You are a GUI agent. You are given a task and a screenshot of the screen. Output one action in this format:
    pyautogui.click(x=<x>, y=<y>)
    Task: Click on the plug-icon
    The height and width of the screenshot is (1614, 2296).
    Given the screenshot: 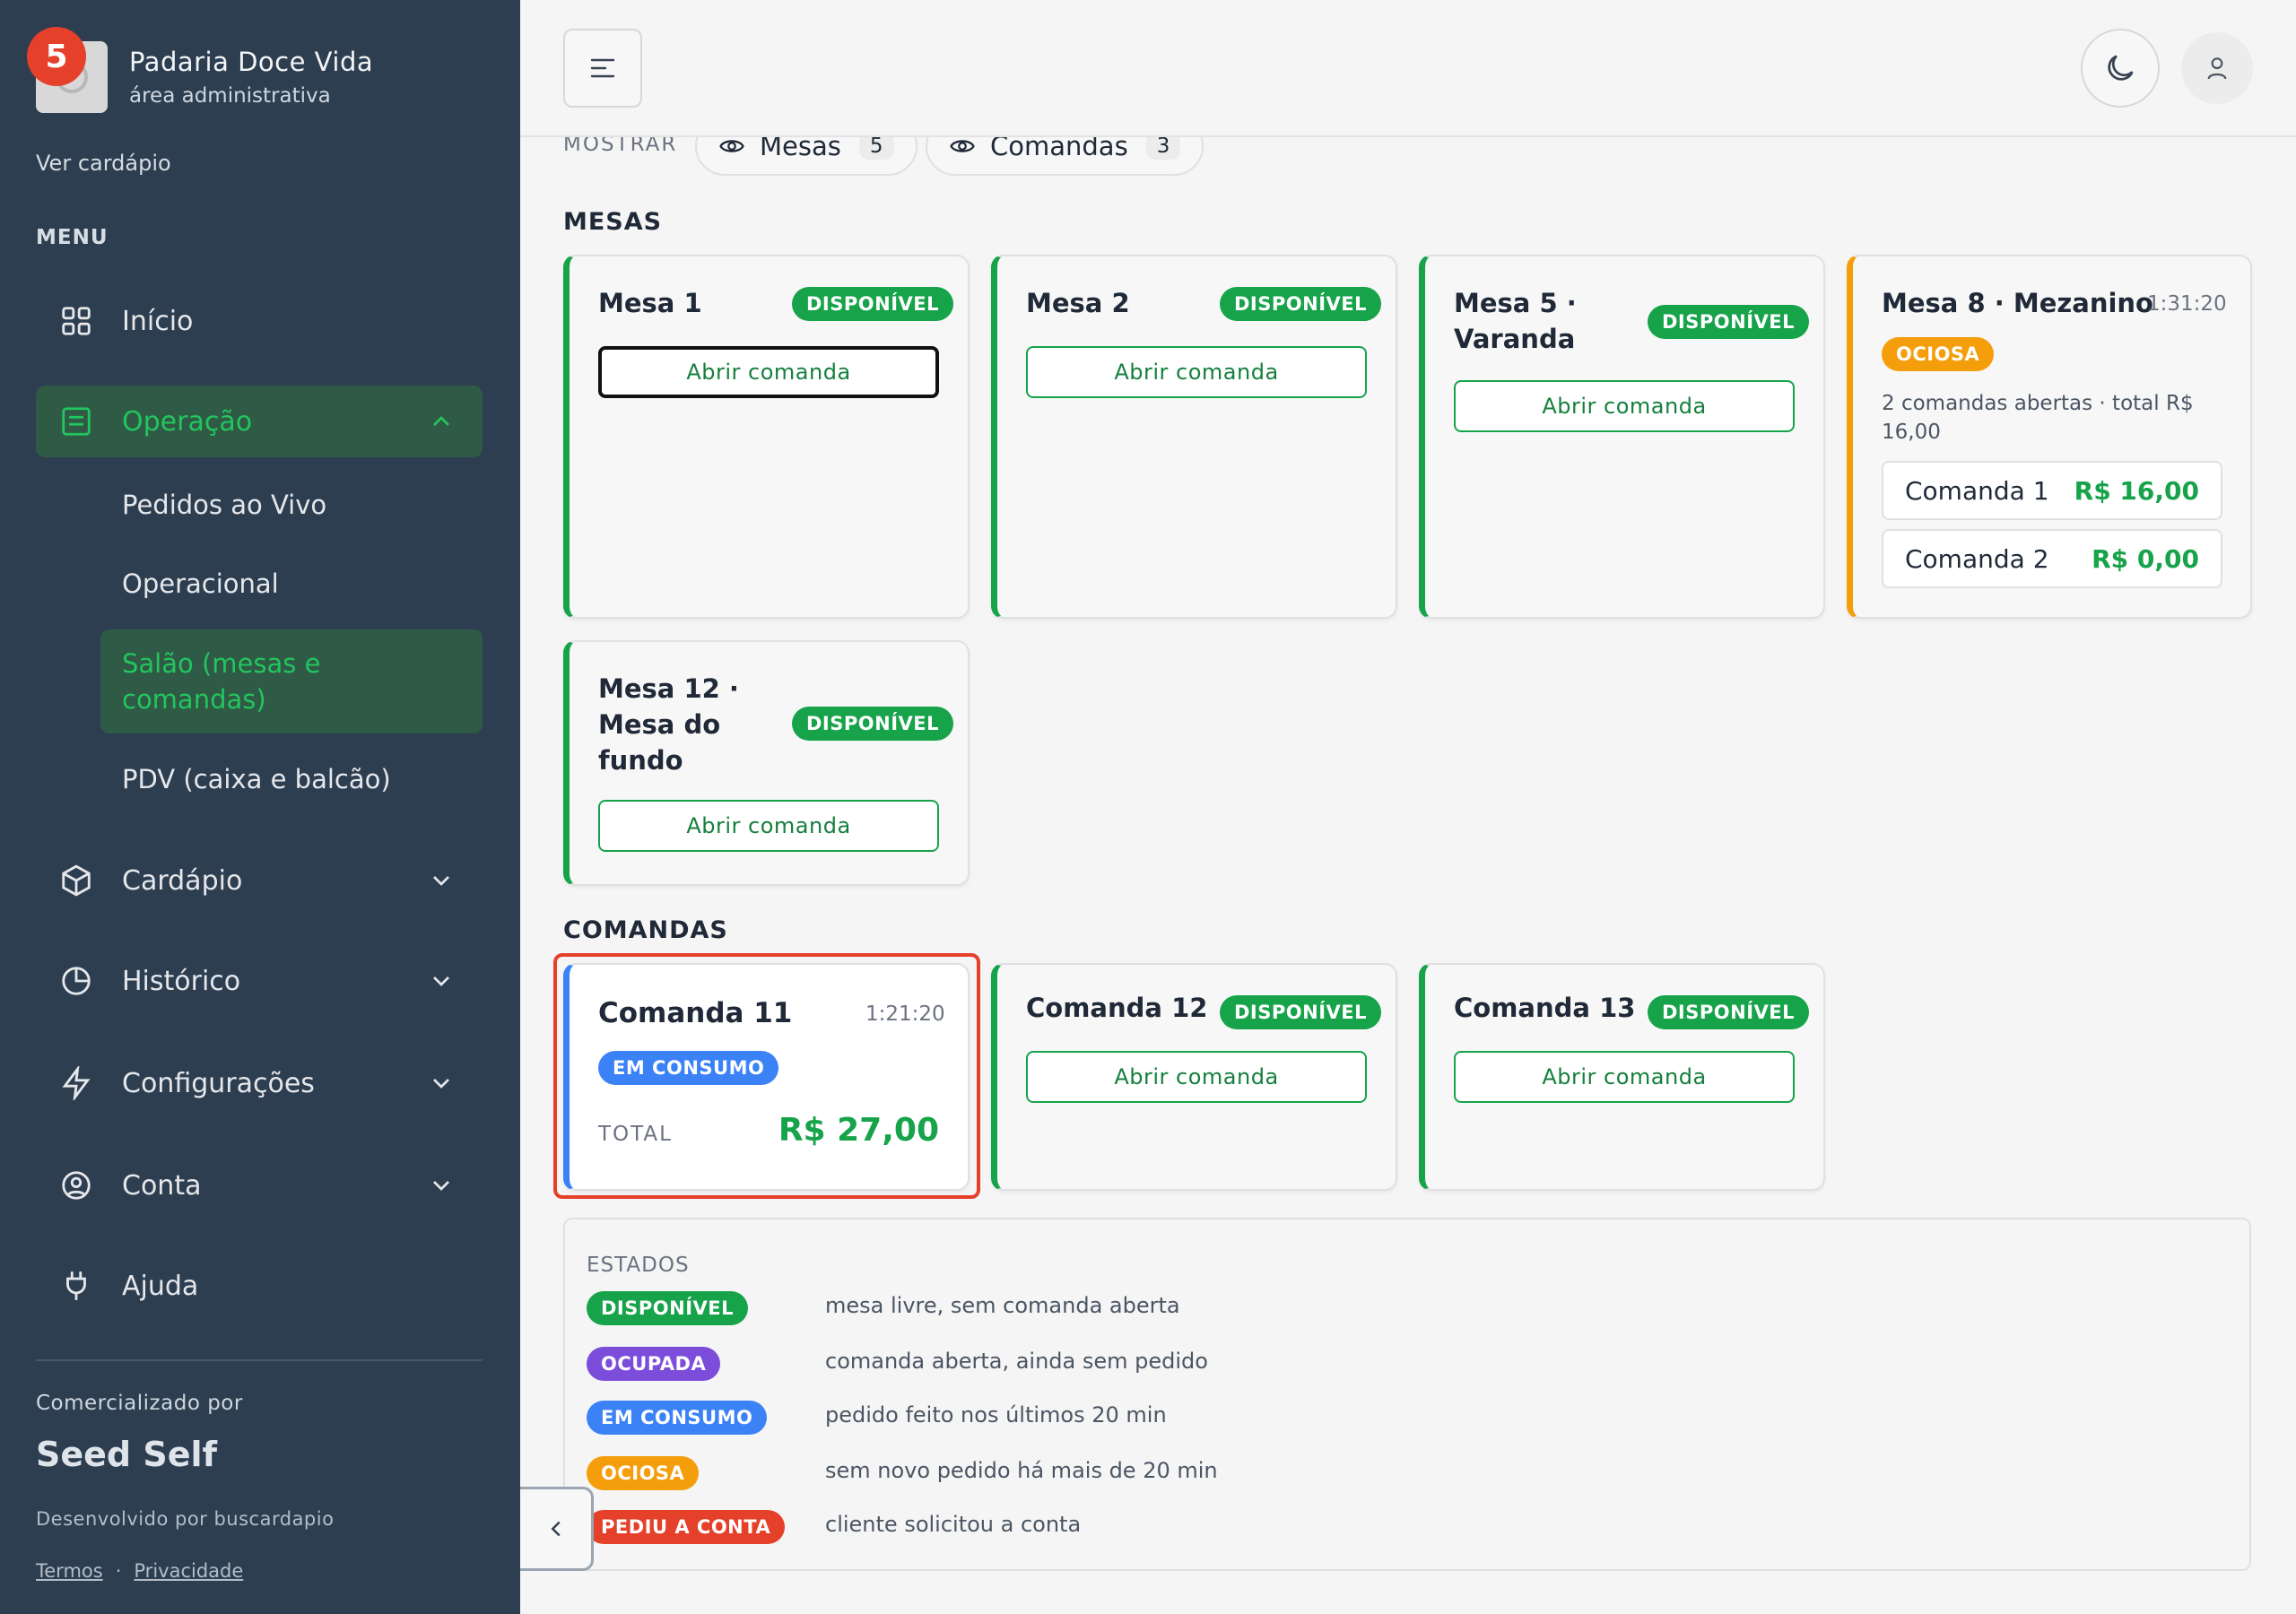 What is the action you would take?
    pyautogui.click(x=76, y=1286)
    